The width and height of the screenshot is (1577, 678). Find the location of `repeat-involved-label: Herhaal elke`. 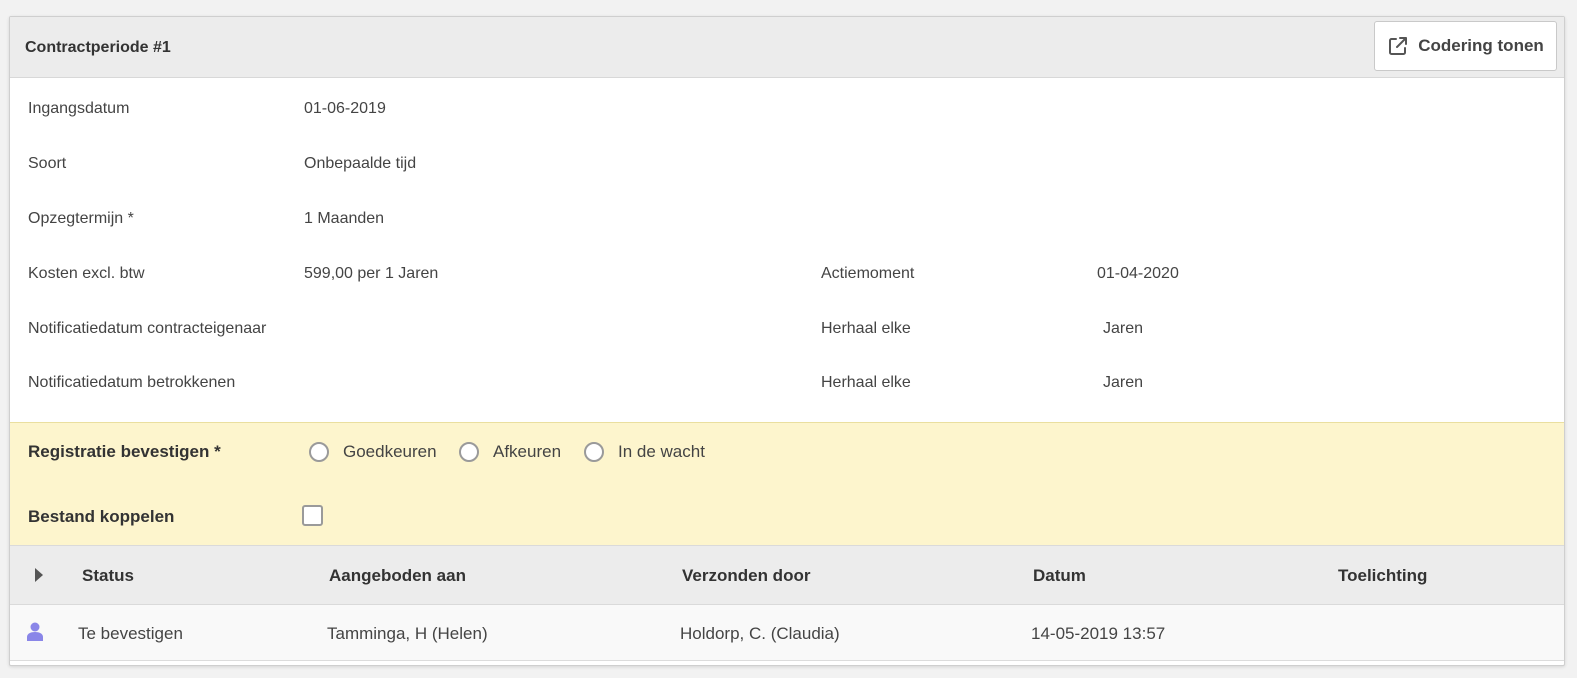

repeat-involved-label: Herhaal elke is located at coordinates (866, 382).